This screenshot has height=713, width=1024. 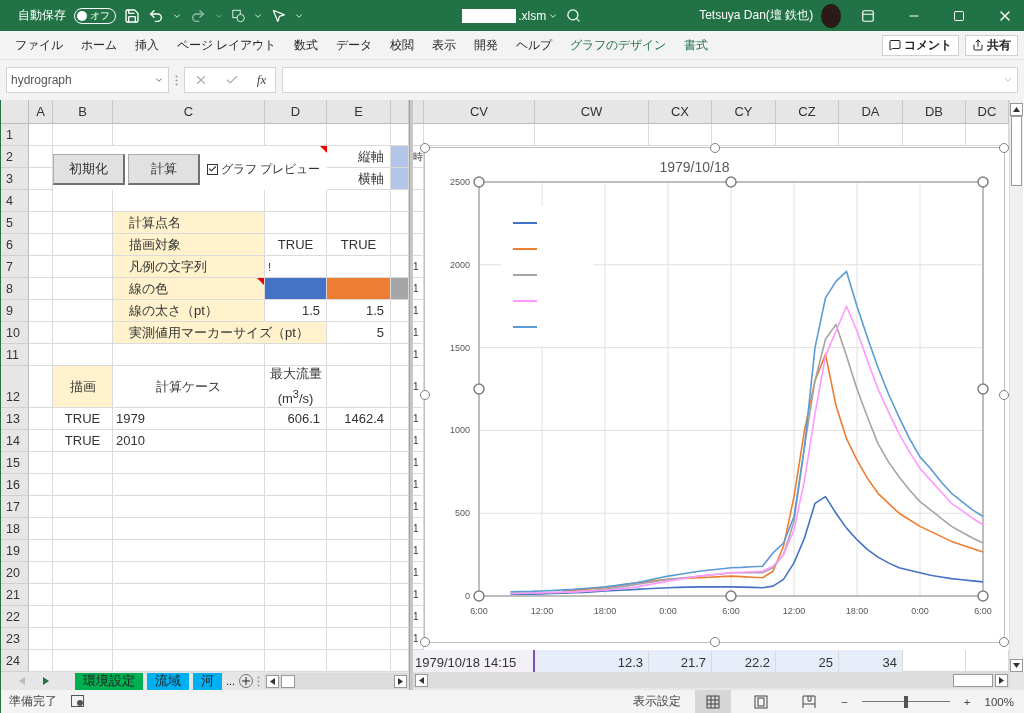 I want to click on cell: 22.2, so click(x=744, y=661).